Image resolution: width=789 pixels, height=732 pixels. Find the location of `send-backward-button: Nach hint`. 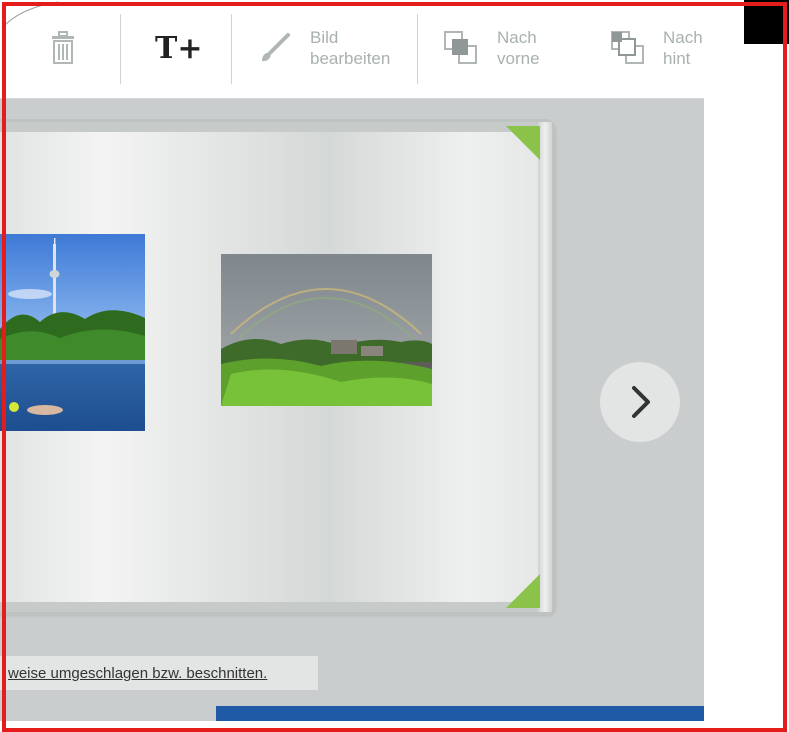

send-backward-button: Nach hint is located at coordinates (656, 48).